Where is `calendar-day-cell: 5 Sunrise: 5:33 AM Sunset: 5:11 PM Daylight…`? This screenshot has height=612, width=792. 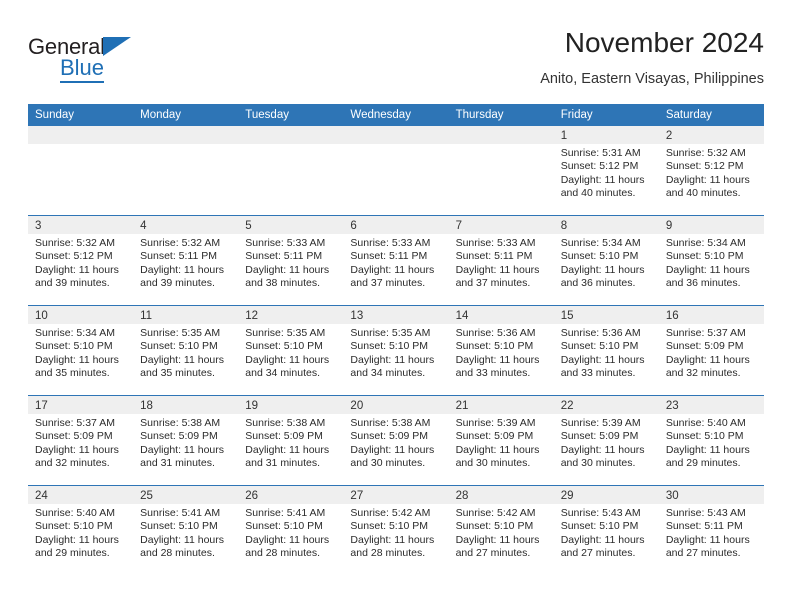 calendar-day-cell: 5 Sunrise: 5:33 AM Sunset: 5:11 PM Daylight… is located at coordinates (291, 260).